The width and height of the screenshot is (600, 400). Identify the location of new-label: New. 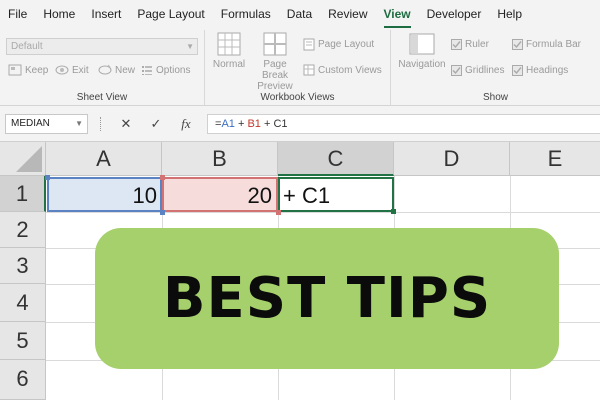
(125, 70).